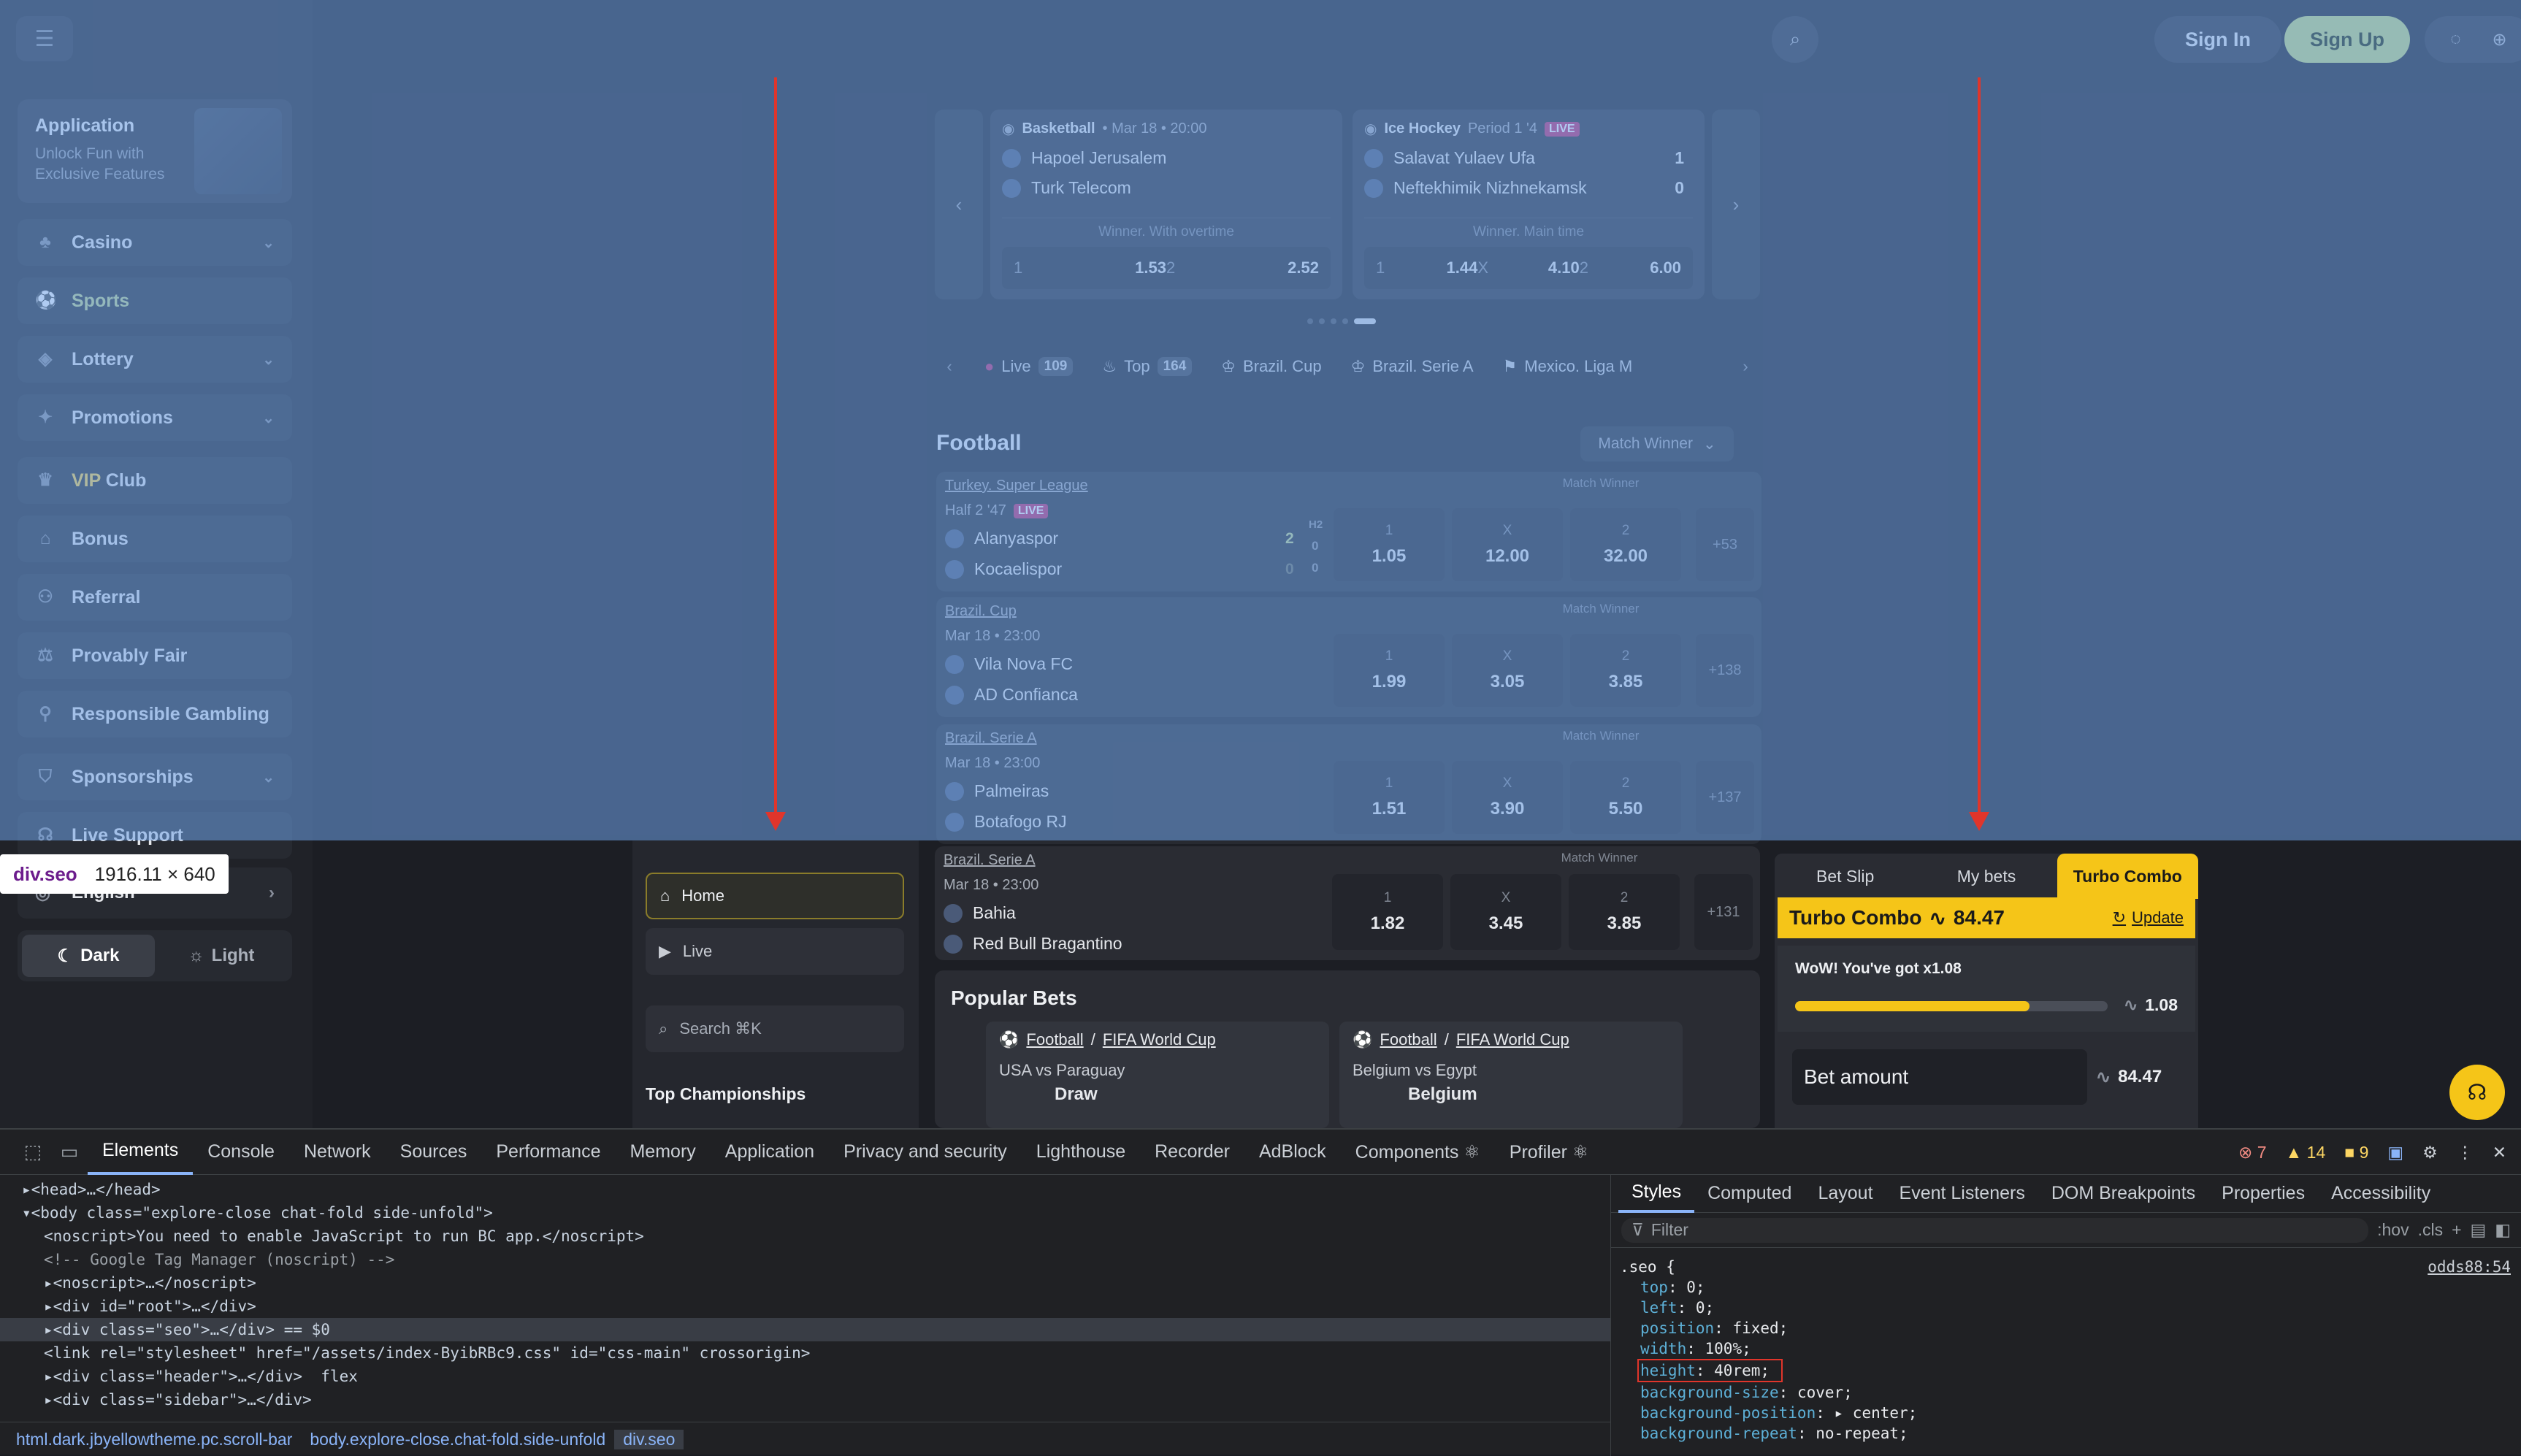 This screenshot has height=1456, width=2521. Describe the element at coordinates (1625, 544) in the screenshot. I see `odd-button: 2 32.00` at that location.